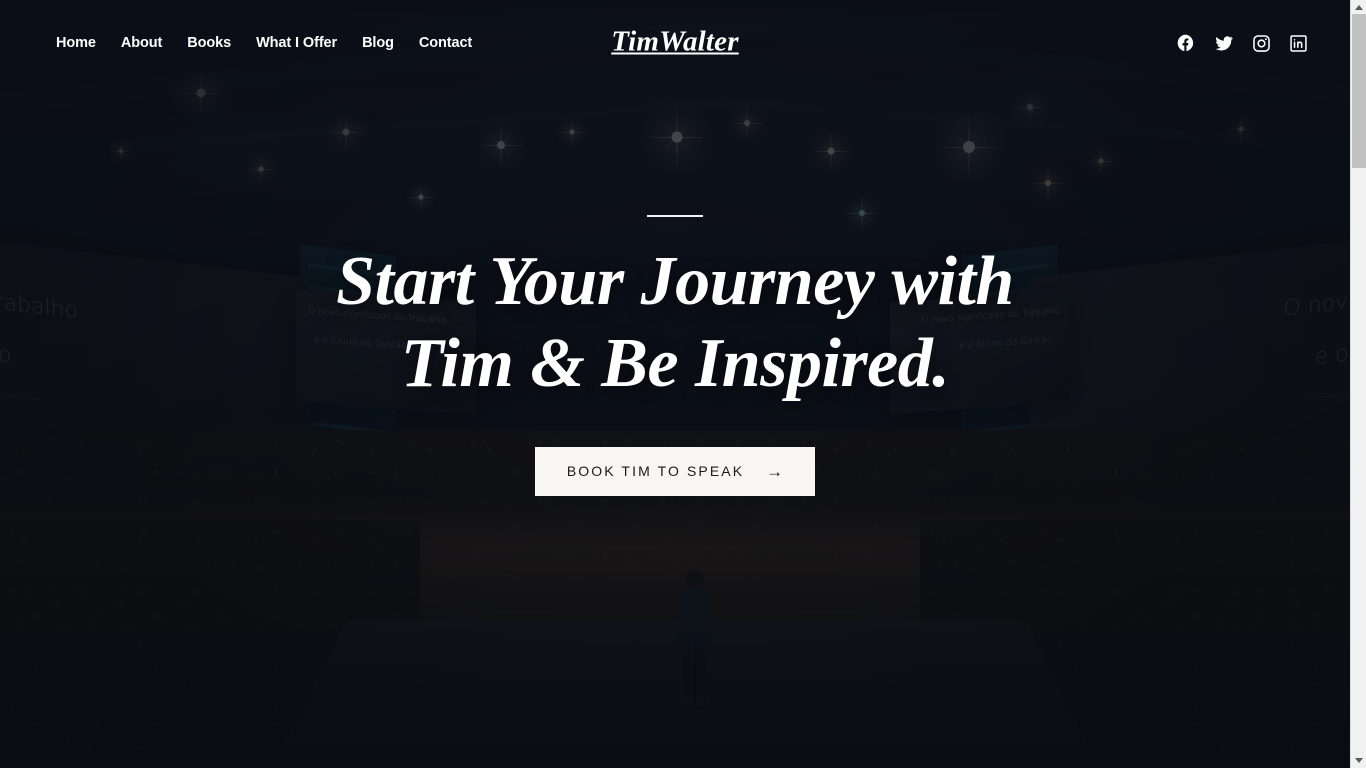 This screenshot has width=1366, height=768. Describe the element at coordinates (378, 43) in the screenshot. I see `nav-item-blog: Blog` at that location.